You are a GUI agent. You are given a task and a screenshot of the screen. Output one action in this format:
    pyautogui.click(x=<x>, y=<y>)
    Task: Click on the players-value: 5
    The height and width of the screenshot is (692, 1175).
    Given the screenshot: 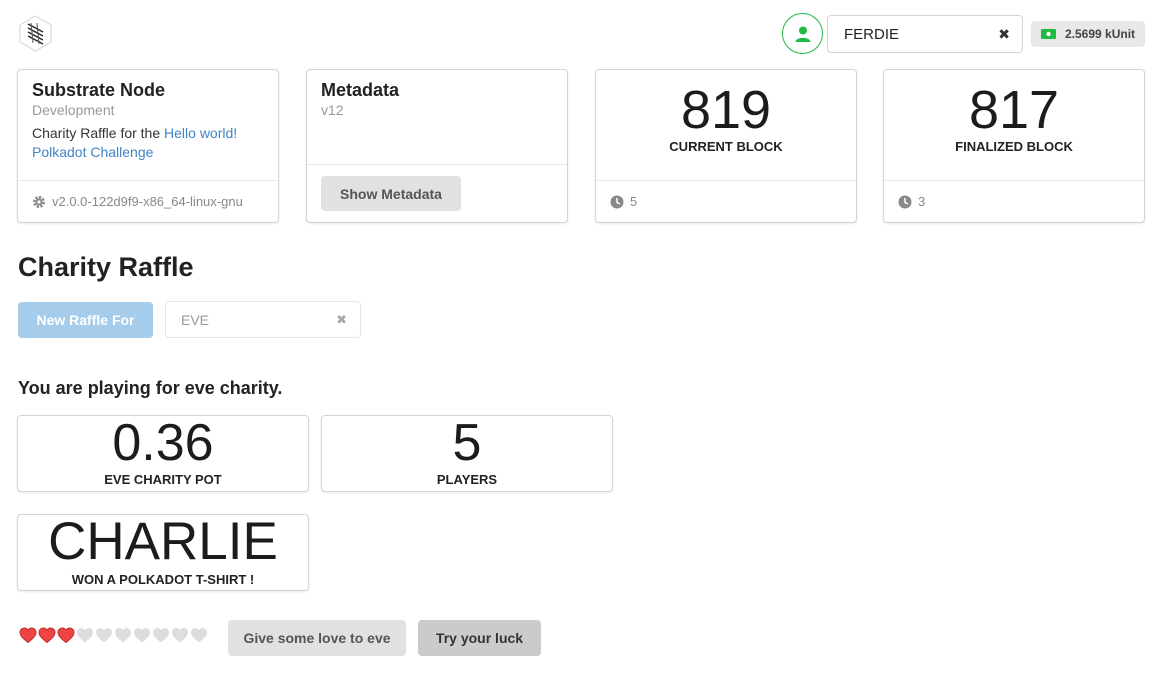 What is the action you would take?
    pyautogui.click(x=467, y=443)
    